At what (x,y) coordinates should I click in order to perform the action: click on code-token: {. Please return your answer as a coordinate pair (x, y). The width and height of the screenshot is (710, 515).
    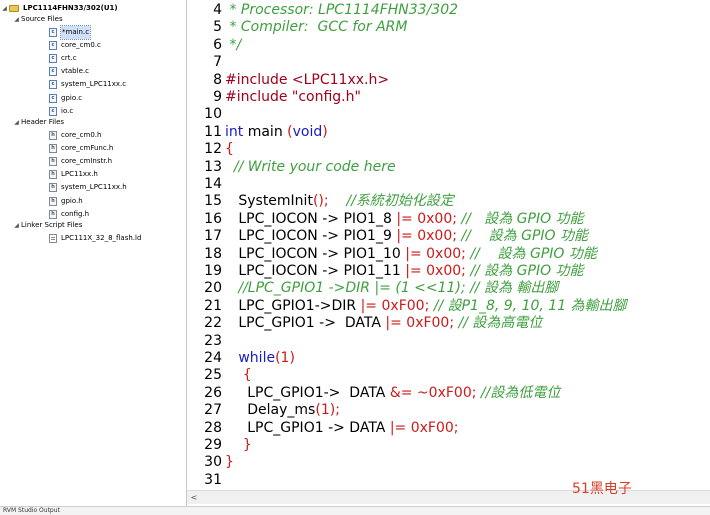
    Looking at the image, I should click on (247, 375).